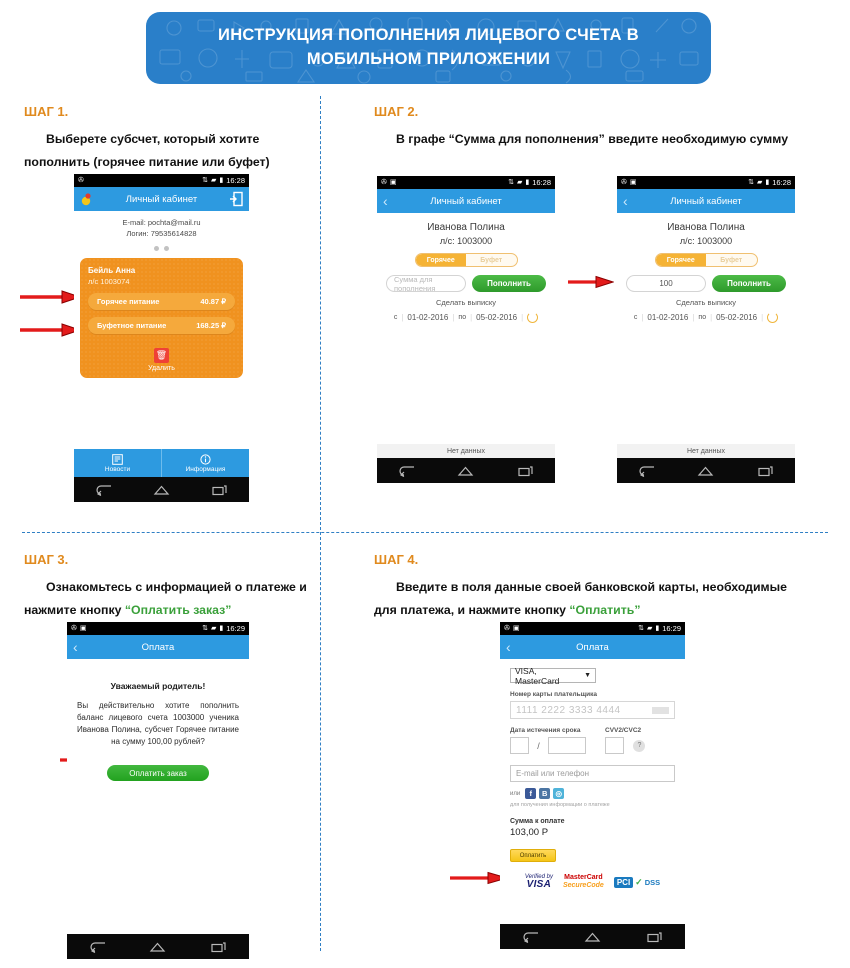 Image resolution: width=850 pixels, height=968 pixels. What do you see at coordinates (591, 282) in the screenshot?
I see `arrow-step2-to-filled` at bounding box center [591, 282].